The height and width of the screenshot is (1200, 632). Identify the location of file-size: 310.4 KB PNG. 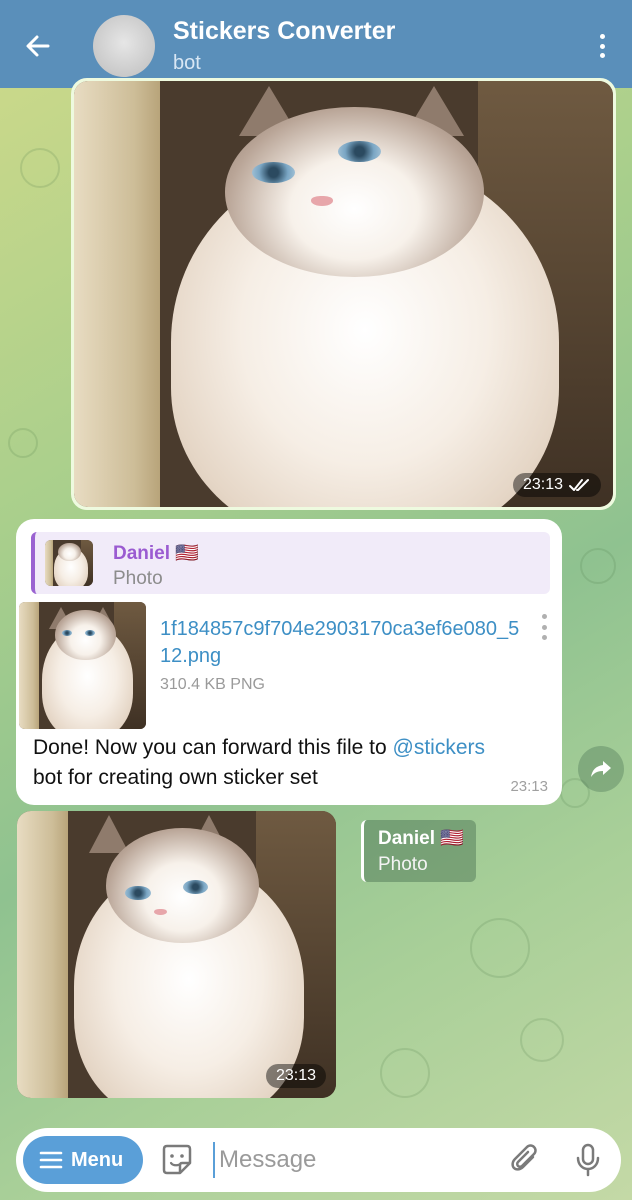
(212, 684).